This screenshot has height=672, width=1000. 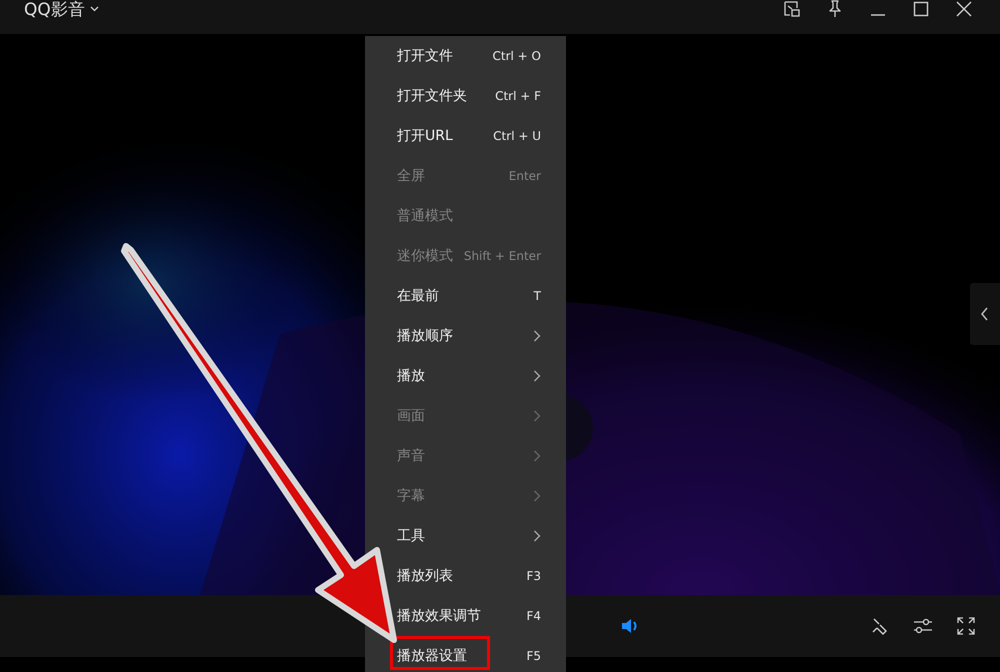 What do you see at coordinates (966, 626) in the screenshot?
I see `fullscreen-icon` at bounding box center [966, 626].